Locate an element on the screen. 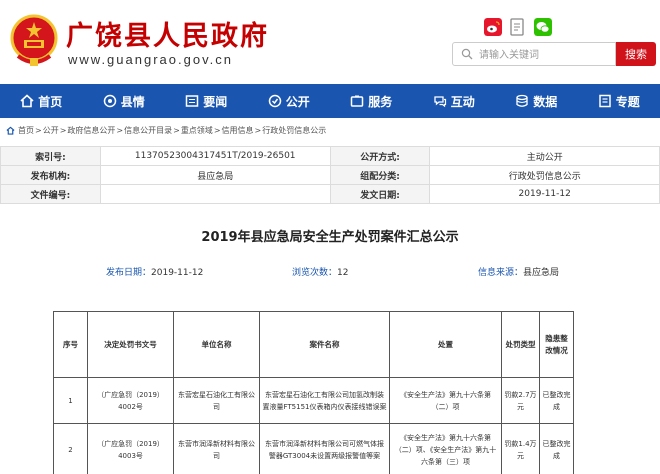 The image size is (660, 474). views-label: 浏览次数： is located at coordinates (315, 273).